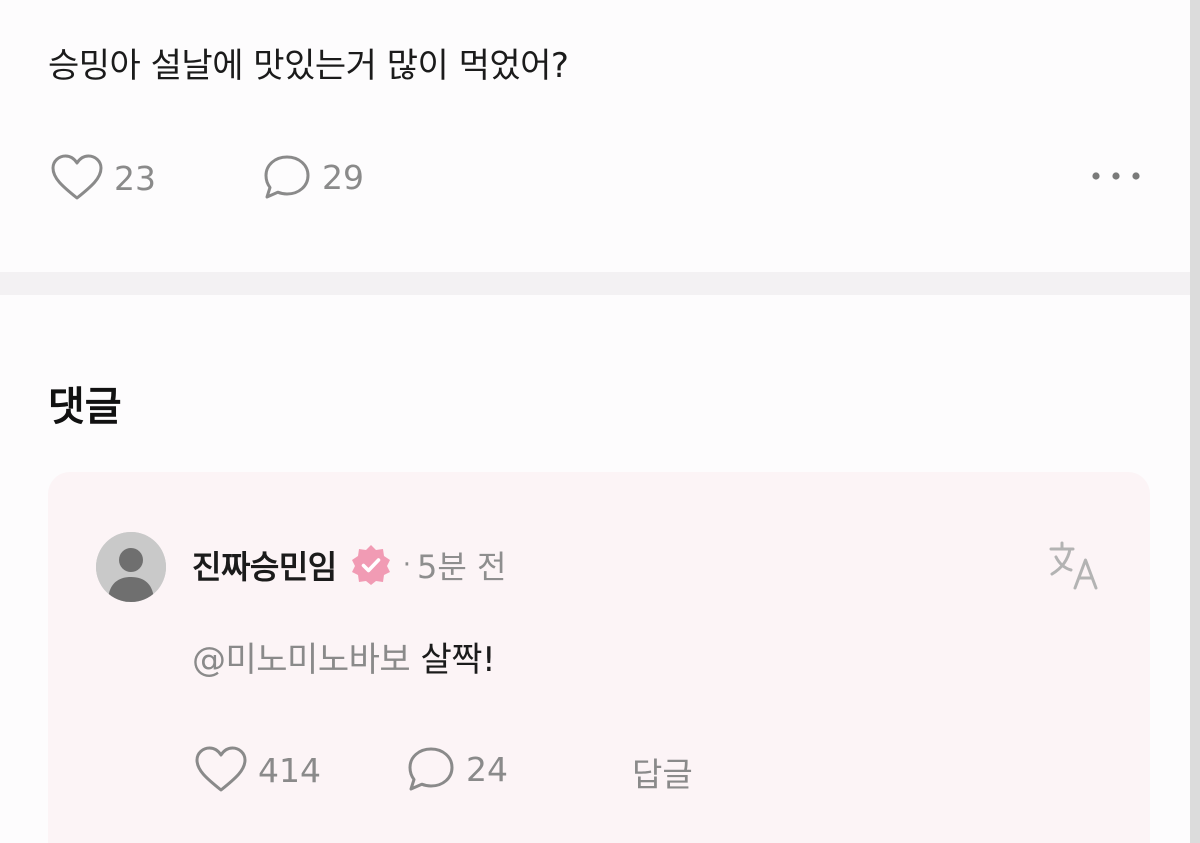 Image resolution: width=1200 pixels, height=843 pixels. What do you see at coordinates (600, 283) in the screenshot?
I see `section-divider` at bounding box center [600, 283].